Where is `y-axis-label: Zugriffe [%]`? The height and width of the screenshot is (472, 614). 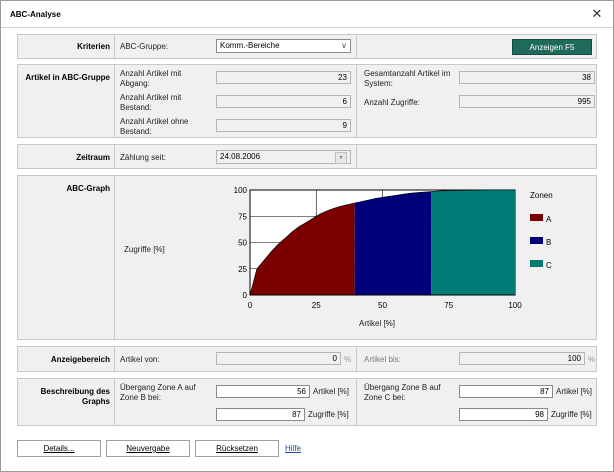 y-axis-label: Zugriffe [%] is located at coordinates (144, 249).